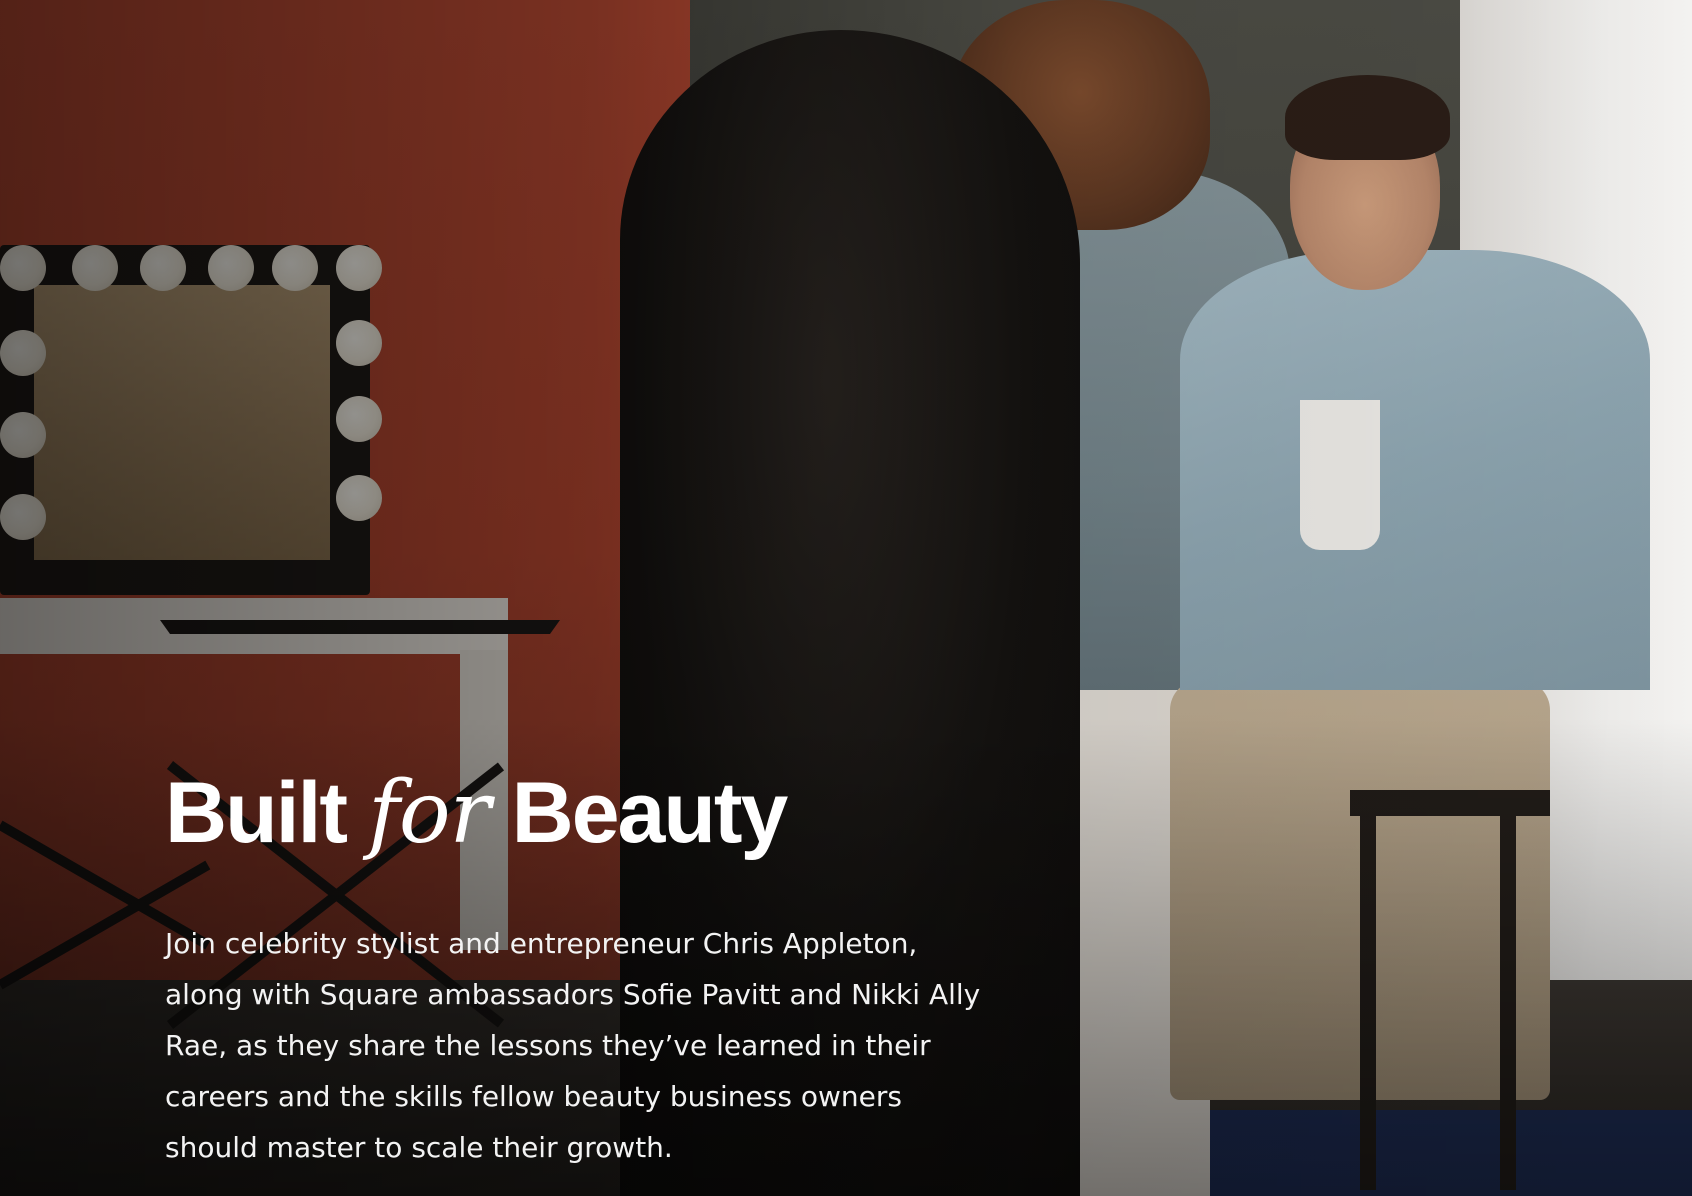  I want to click on headline-word-built: Built, so click(256, 813).